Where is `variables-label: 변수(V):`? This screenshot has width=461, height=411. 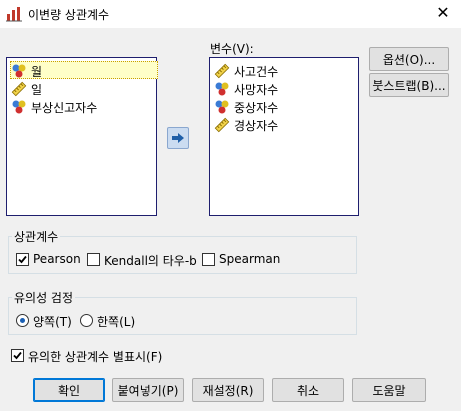 variables-label: 변수(V): is located at coordinates (232, 49).